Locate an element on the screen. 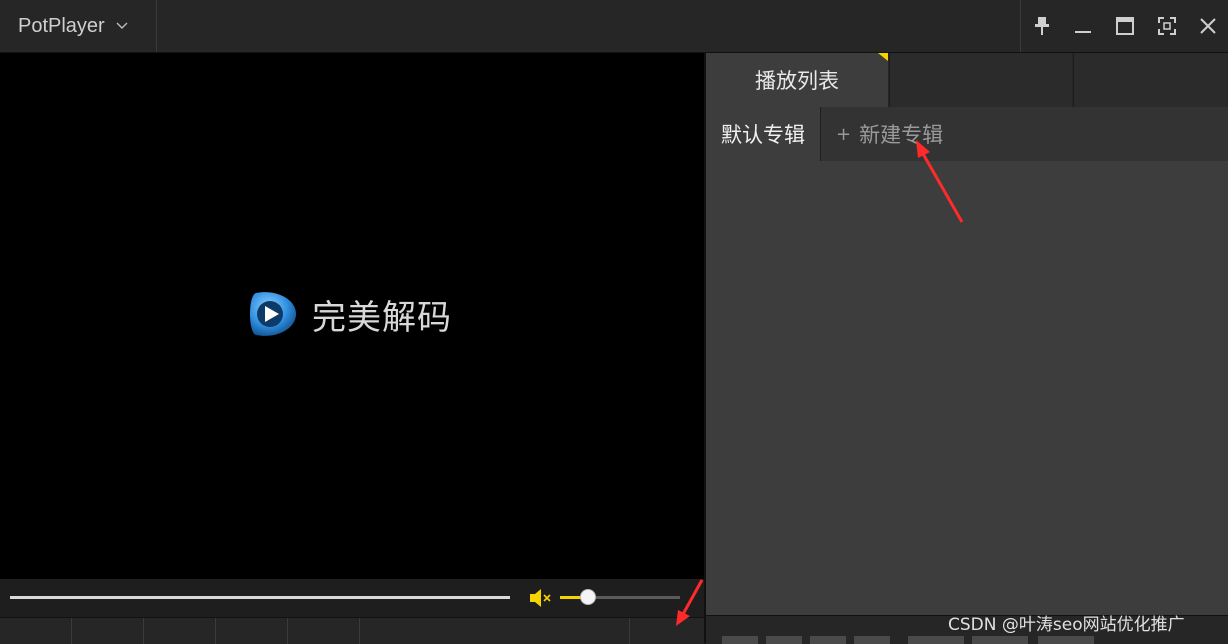 The width and height of the screenshot is (1228, 644). new-album-button: + 新建专辑 is located at coordinates (889, 134).